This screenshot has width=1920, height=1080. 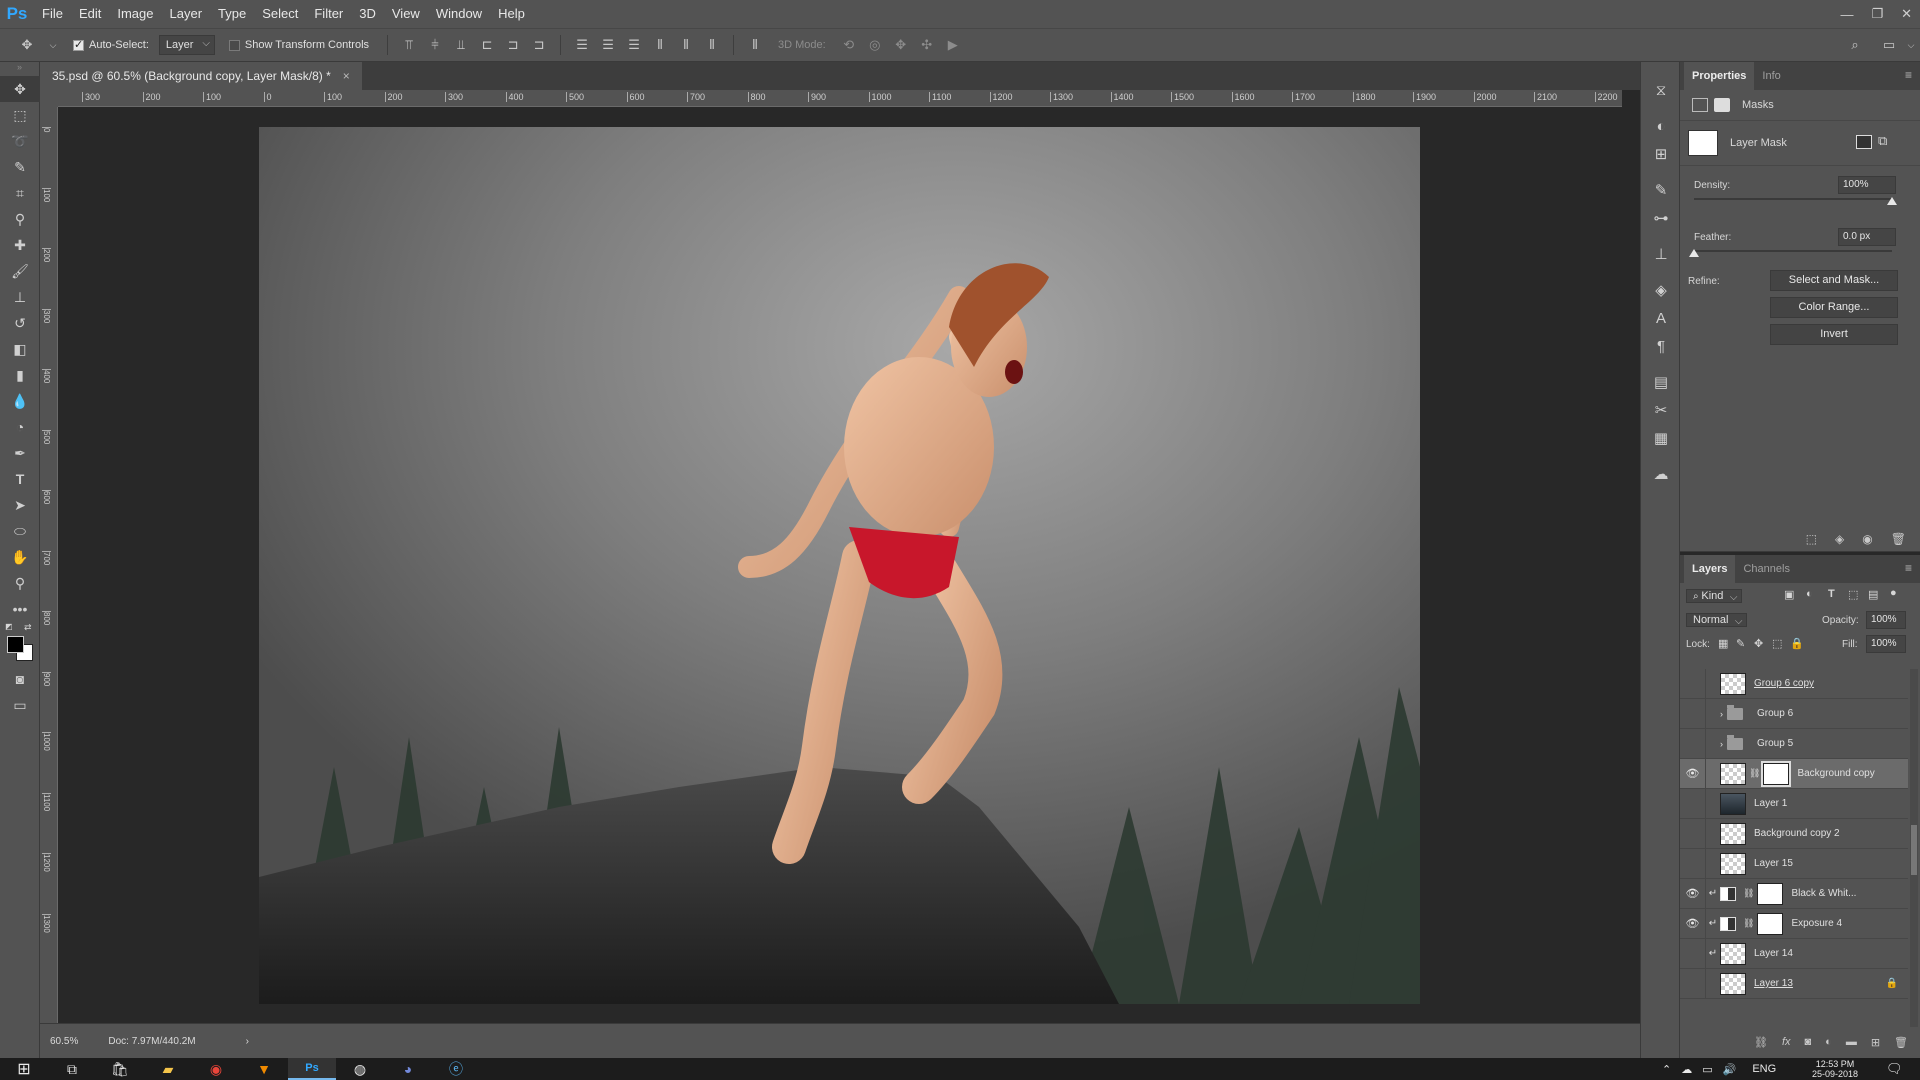 I want to click on fill-input: 100%, so click(x=1886, y=644).